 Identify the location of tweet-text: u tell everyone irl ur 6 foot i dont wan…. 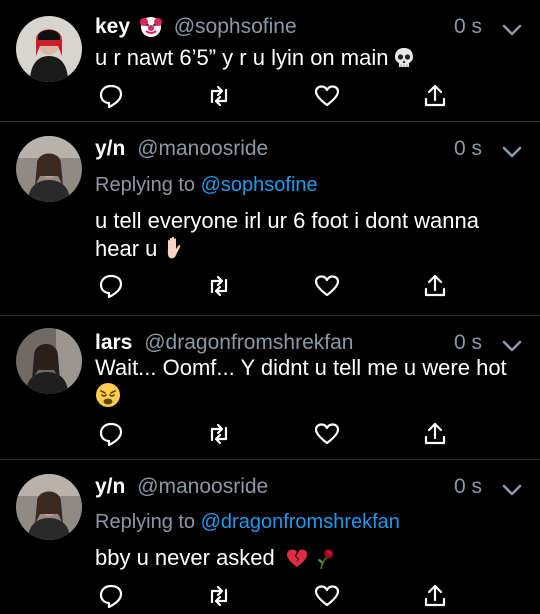
(287, 234).